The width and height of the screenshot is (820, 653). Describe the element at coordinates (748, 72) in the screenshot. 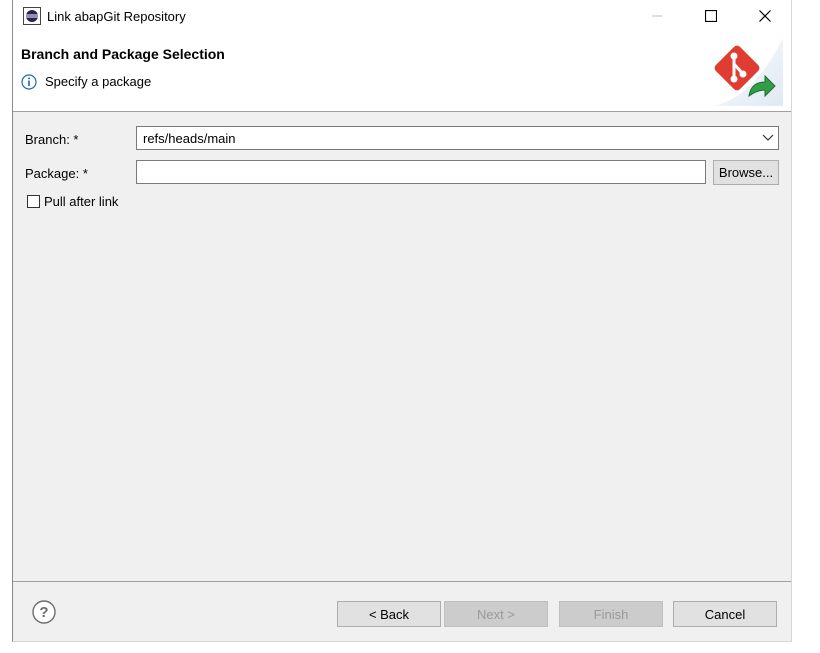

I see `abapgit-link-banner-icon` at that location.